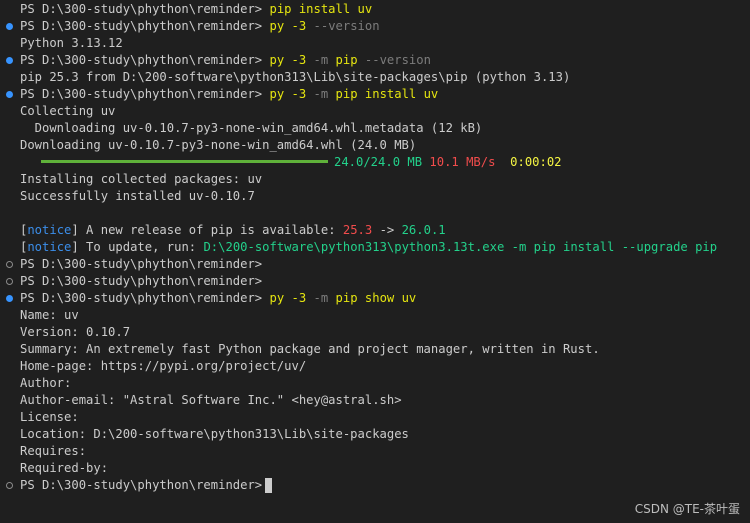  I want to click on output-text: Python 3.13.12, so click(71, 43).